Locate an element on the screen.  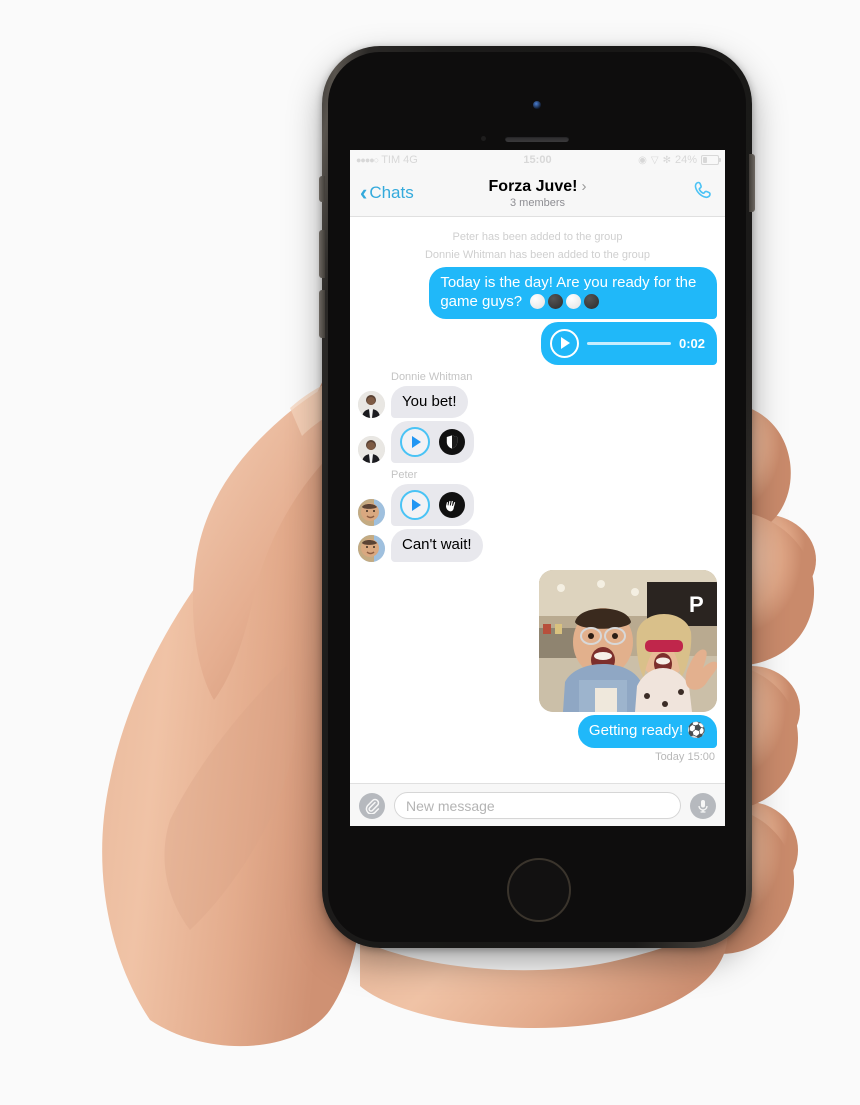
sender-name-label: Donnie Whitman is located at coordinates (432, 376).